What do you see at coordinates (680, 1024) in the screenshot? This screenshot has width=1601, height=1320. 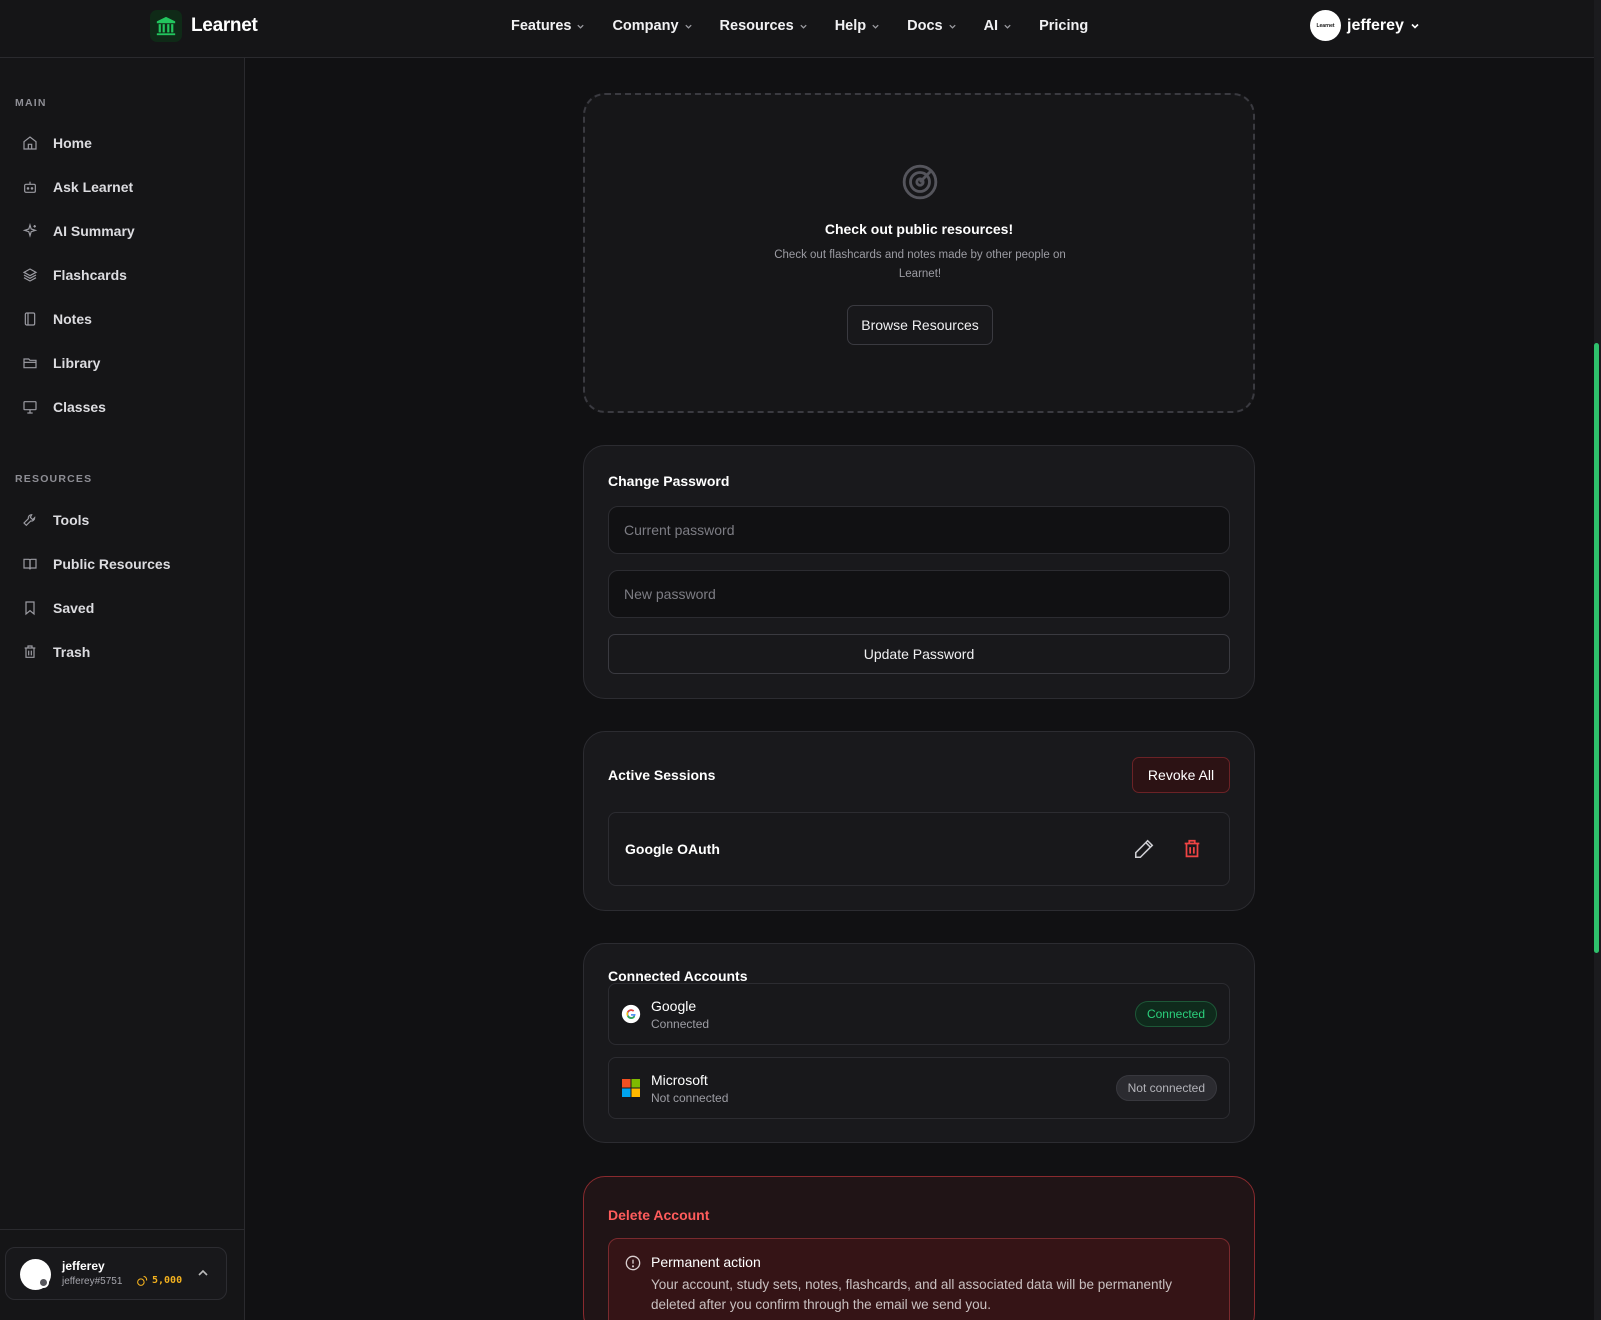 I see `account-status: Connected` at bounding box center [680, 1024].